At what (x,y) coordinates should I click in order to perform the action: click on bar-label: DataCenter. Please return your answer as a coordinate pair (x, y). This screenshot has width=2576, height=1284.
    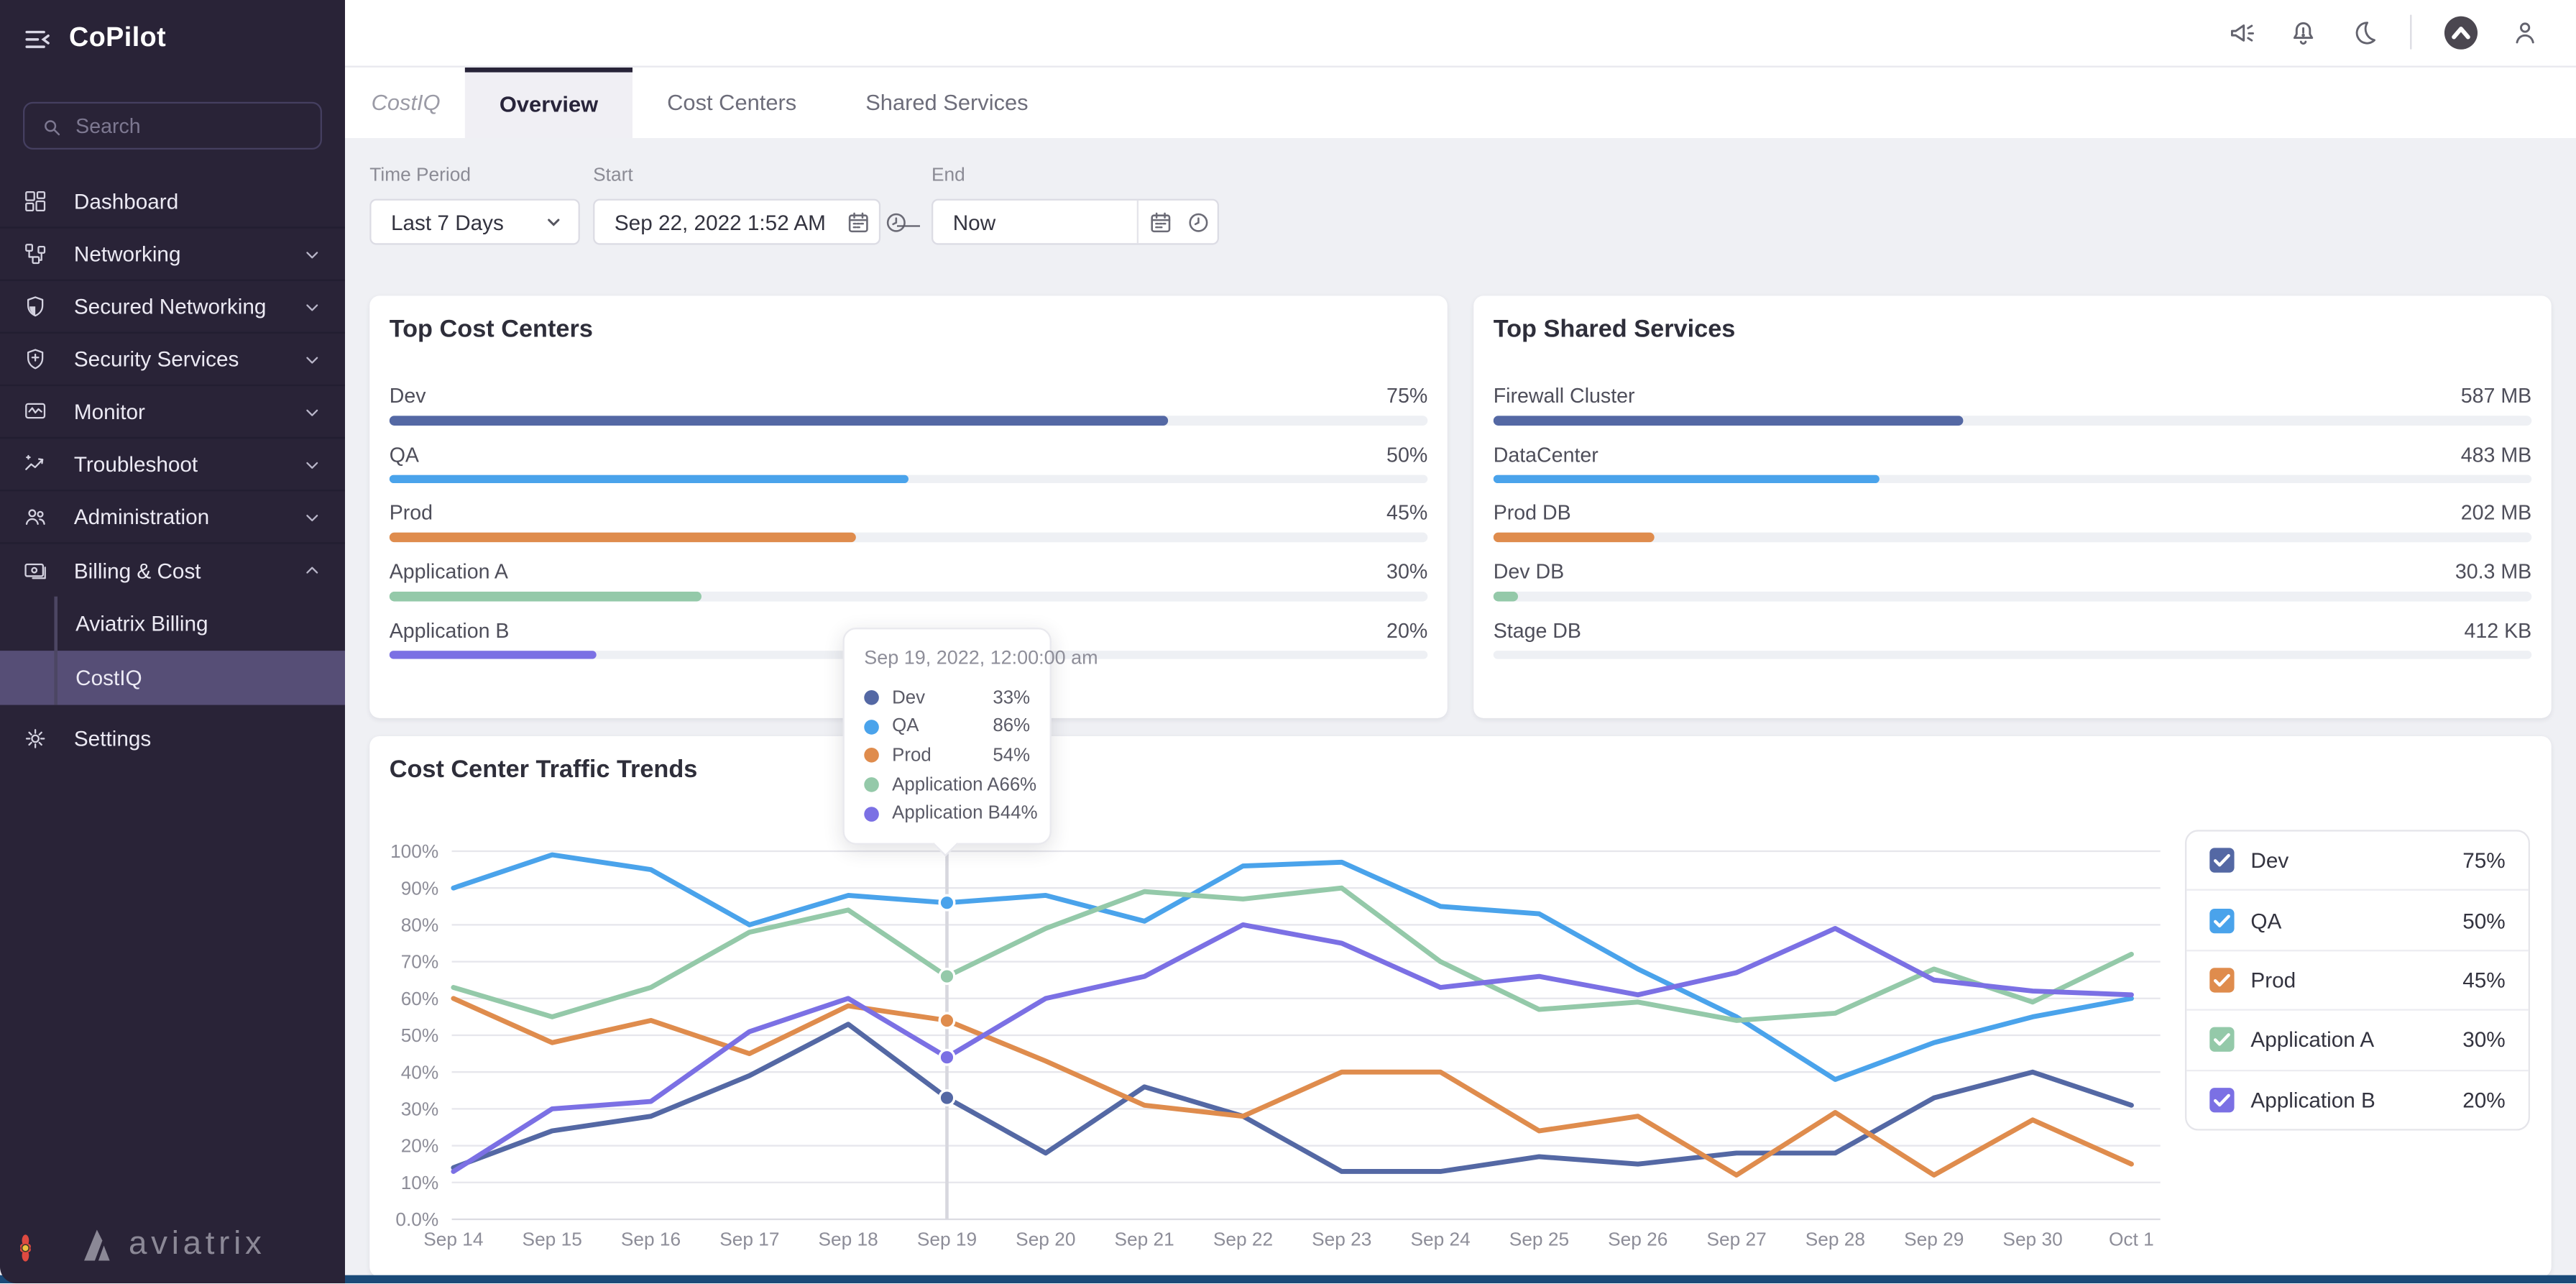
    Looking at the image, I should click on (1545, 455).